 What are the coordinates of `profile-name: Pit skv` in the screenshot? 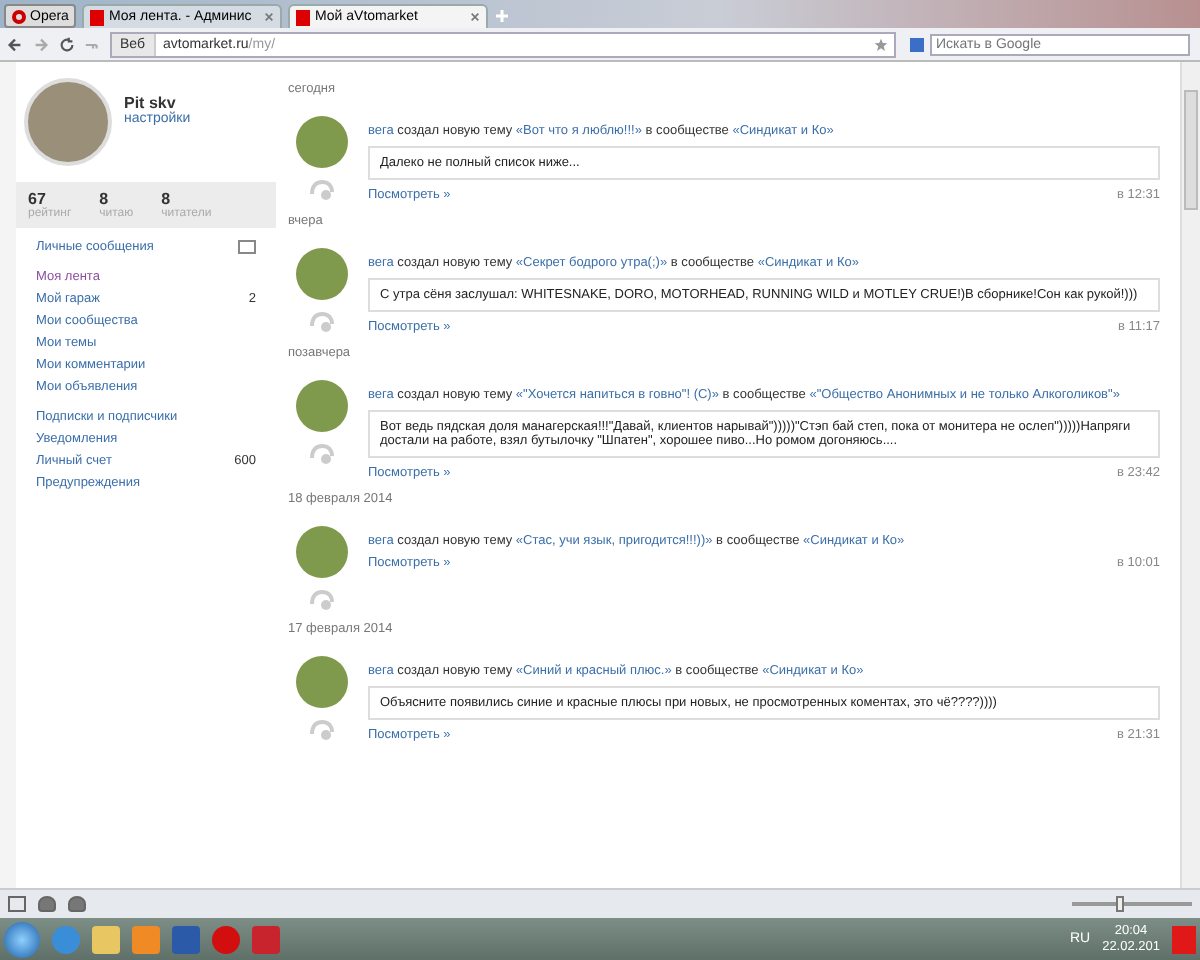 It's located at (150, 103).